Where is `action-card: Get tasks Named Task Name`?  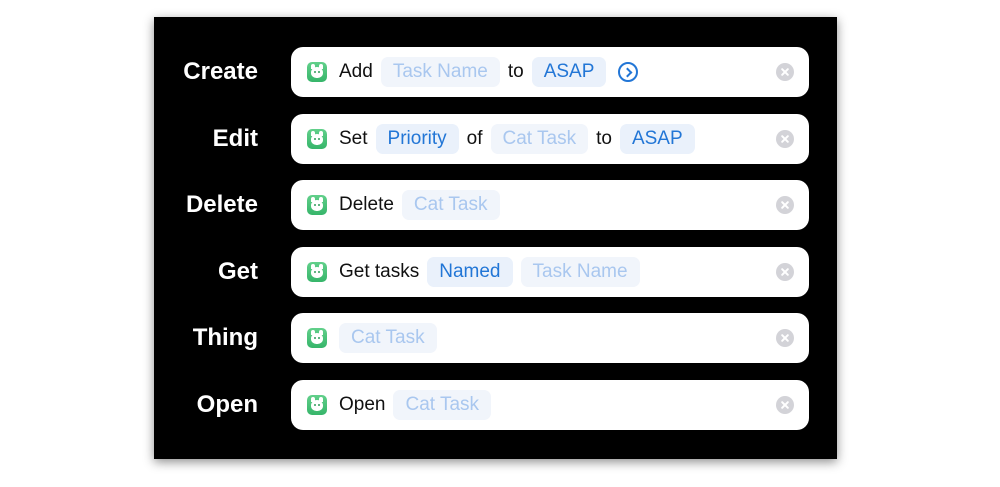 action-card: Get tasks Named Task Name is located at coordinates (550, 272).